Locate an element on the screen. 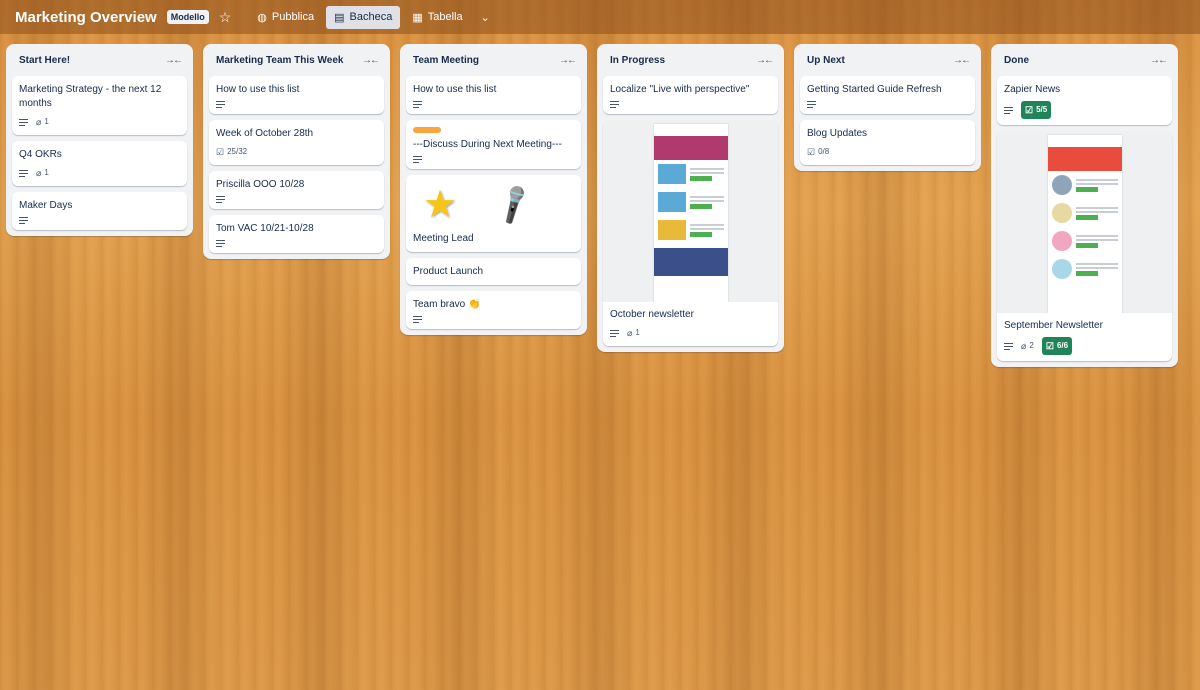 Image resolution: width=1200 pixels, height=690 pixels. table-icon: ▦ is located at coordinates (417, 17).